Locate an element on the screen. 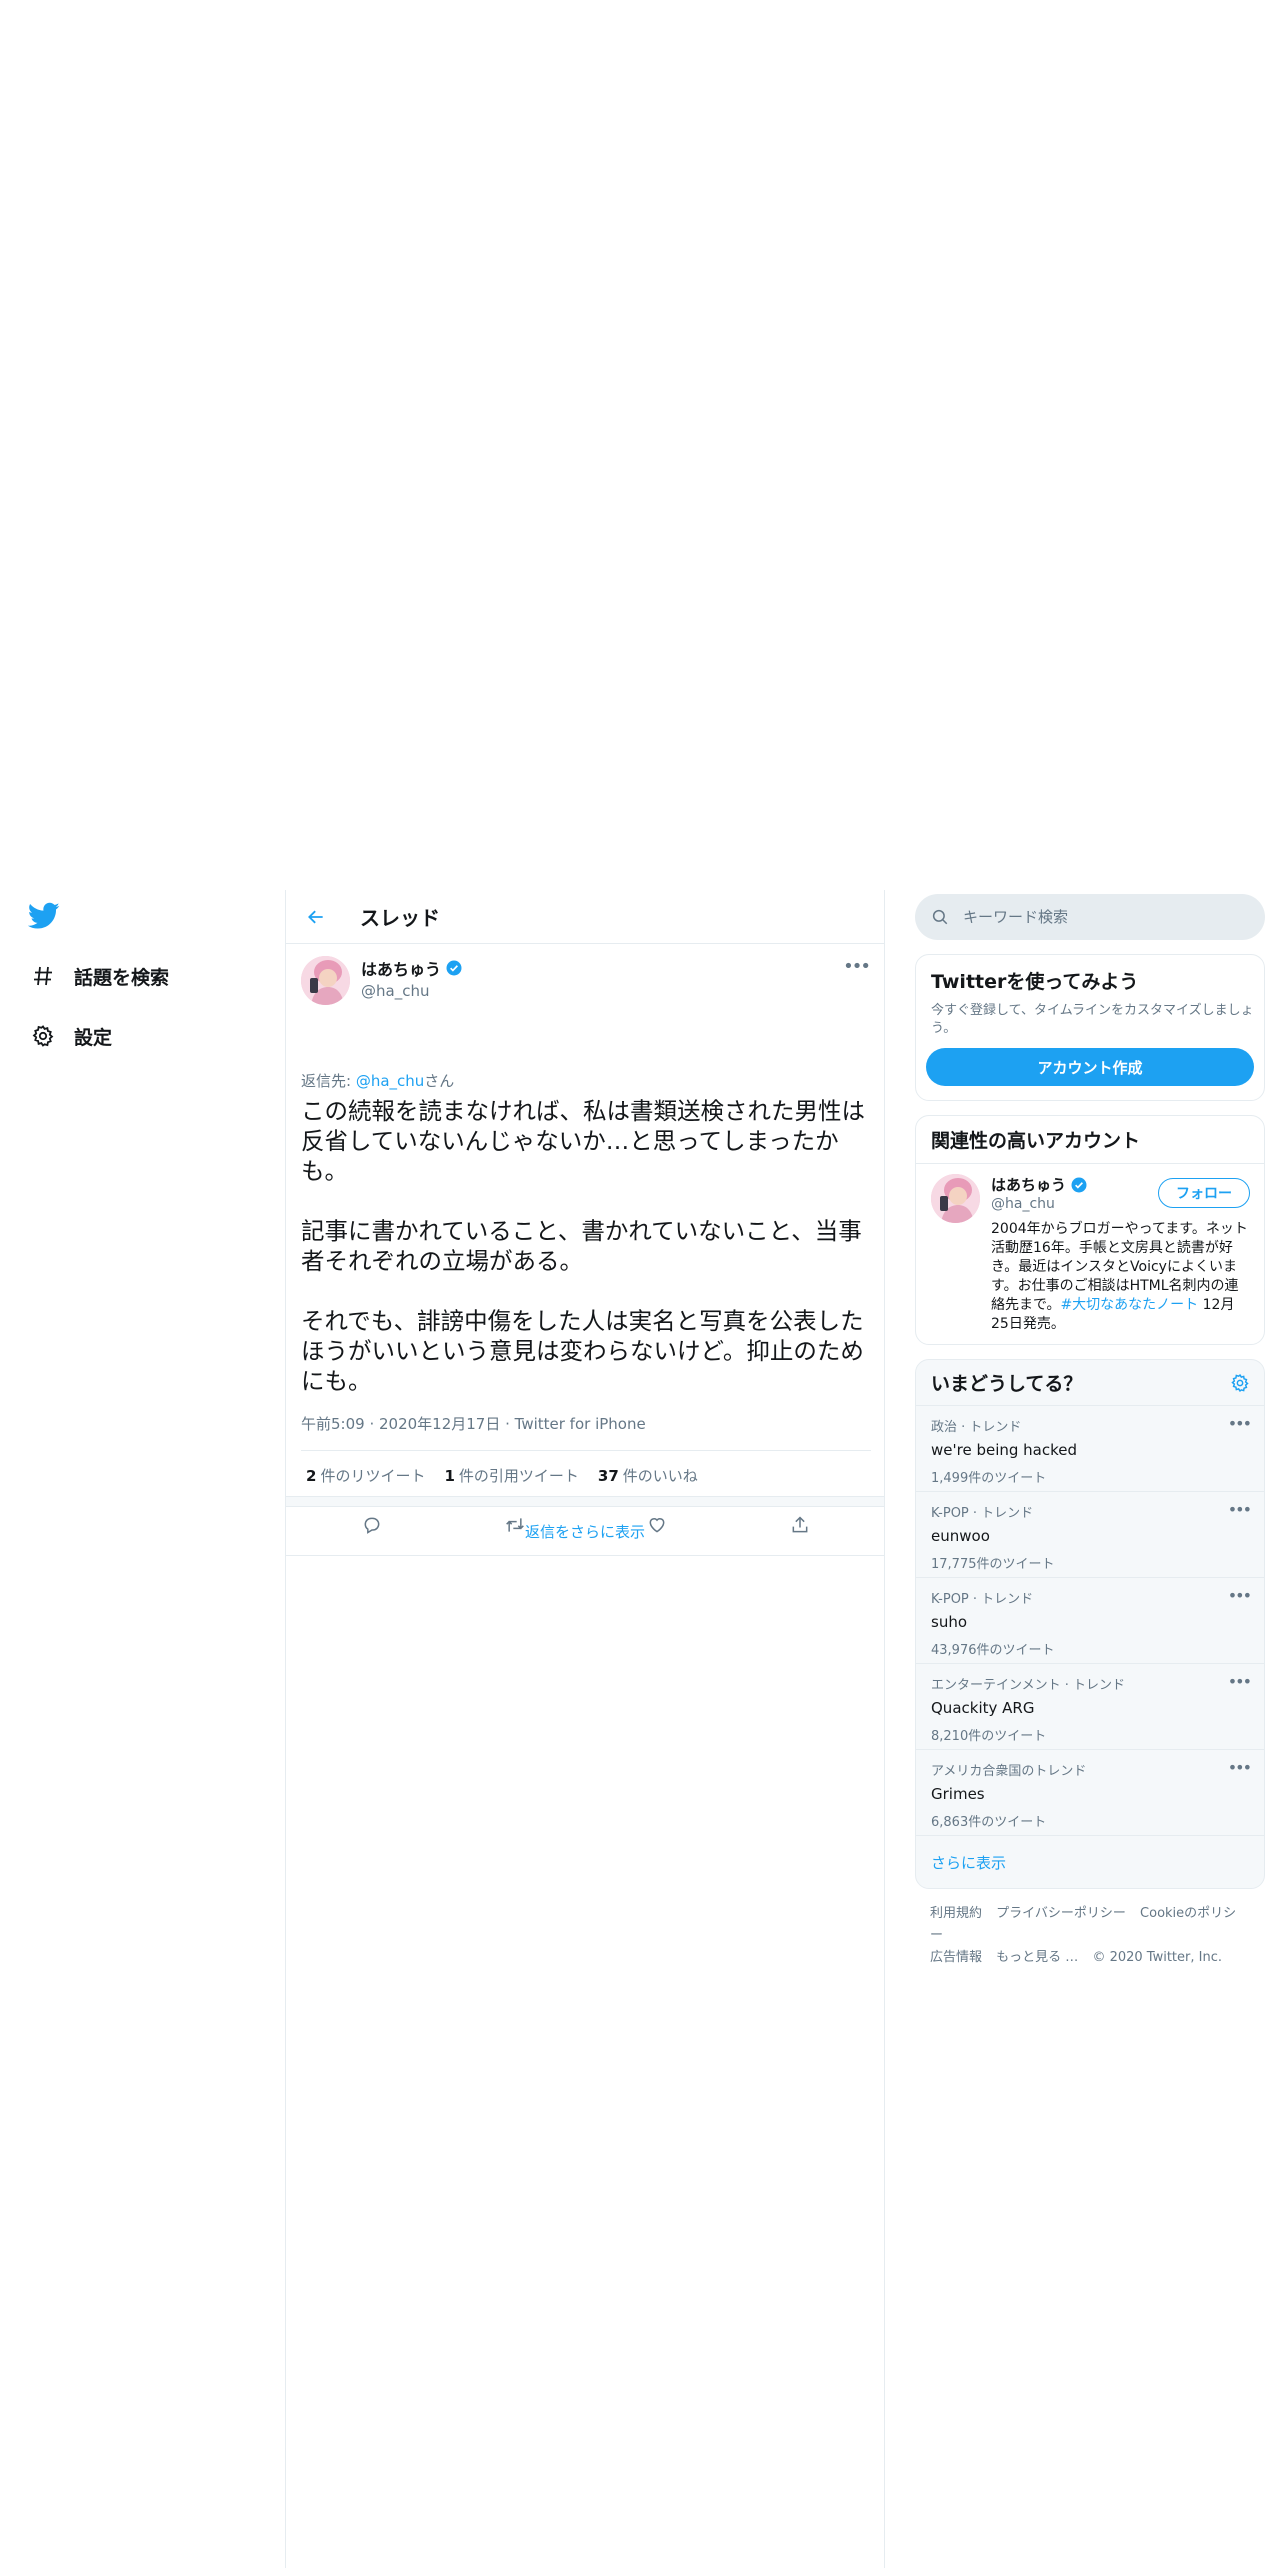 This screenshot has height=2568, width=1284. quotes-label: 件の引用ツイート is located at coordinates (518, 1475).